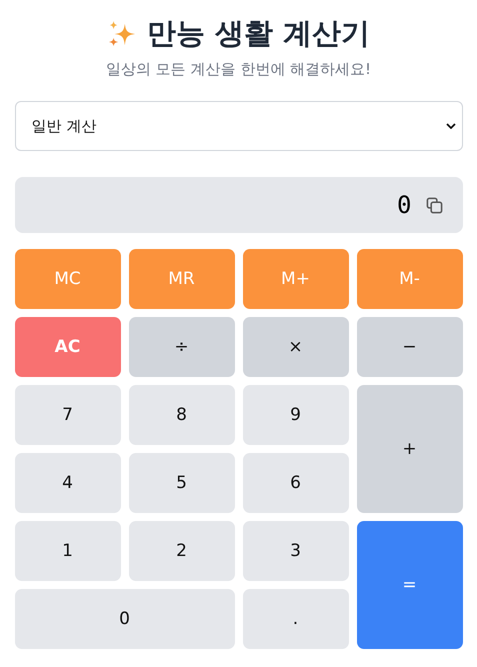  What do you see at coordinates (451, 126) in the screenshot?
I see `chevron-down-icon` at bounding box center [451, 126].